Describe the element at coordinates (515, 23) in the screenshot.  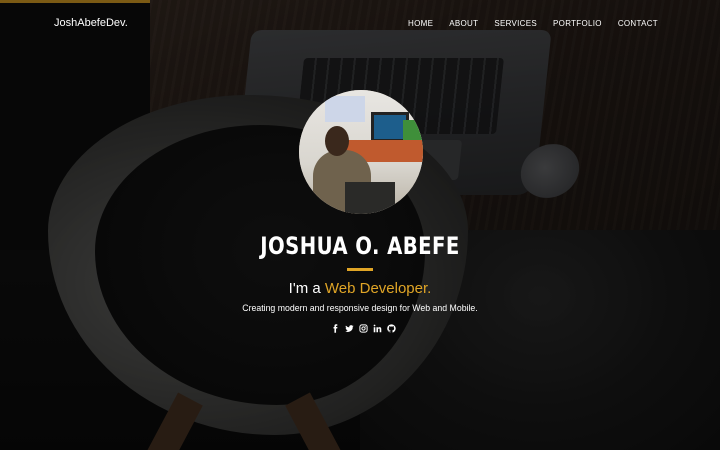
I see `nav-services: SERVICES` at that location.